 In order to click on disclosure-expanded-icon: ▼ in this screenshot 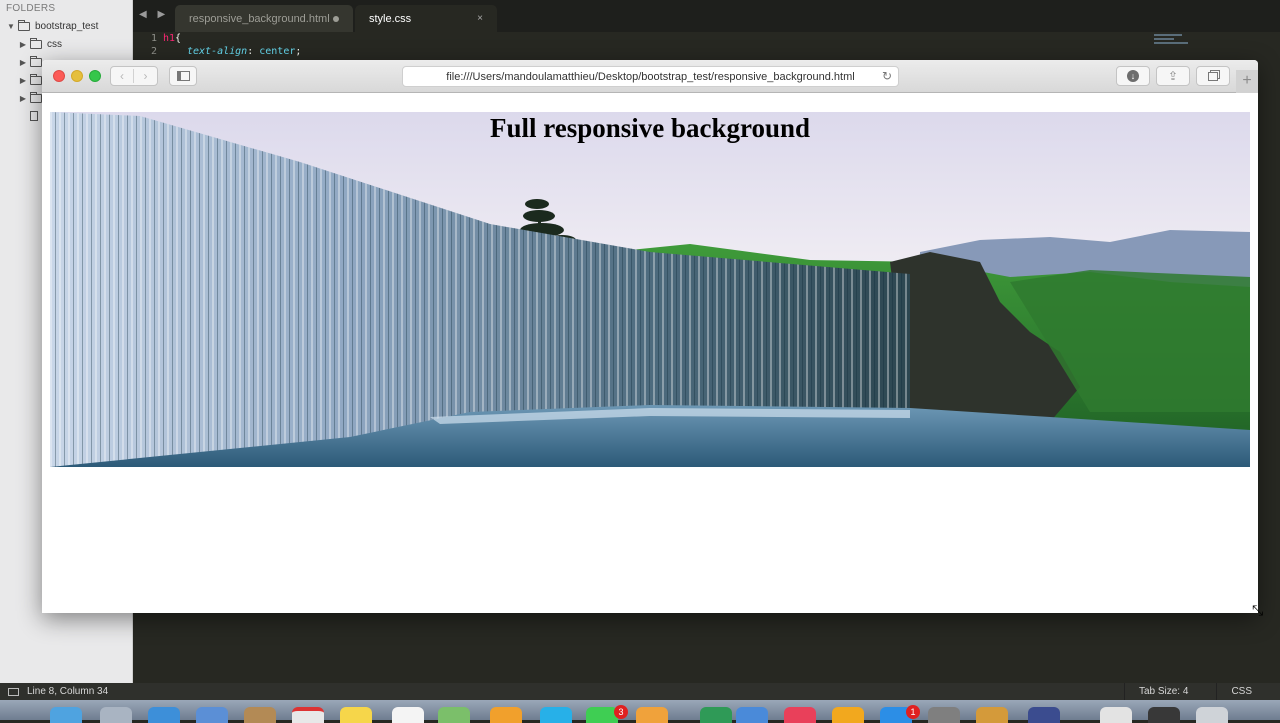, I will do `click(11, 26)`.